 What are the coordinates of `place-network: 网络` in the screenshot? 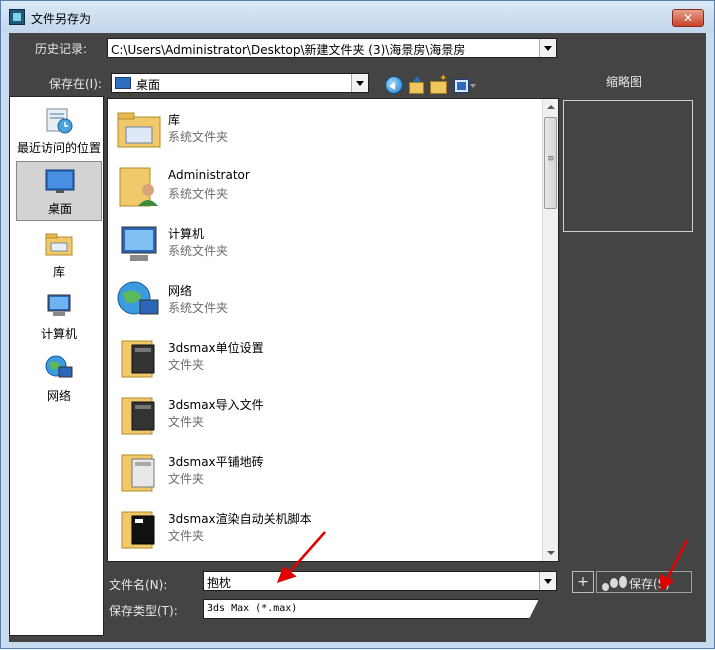 It's located at (59, 379).